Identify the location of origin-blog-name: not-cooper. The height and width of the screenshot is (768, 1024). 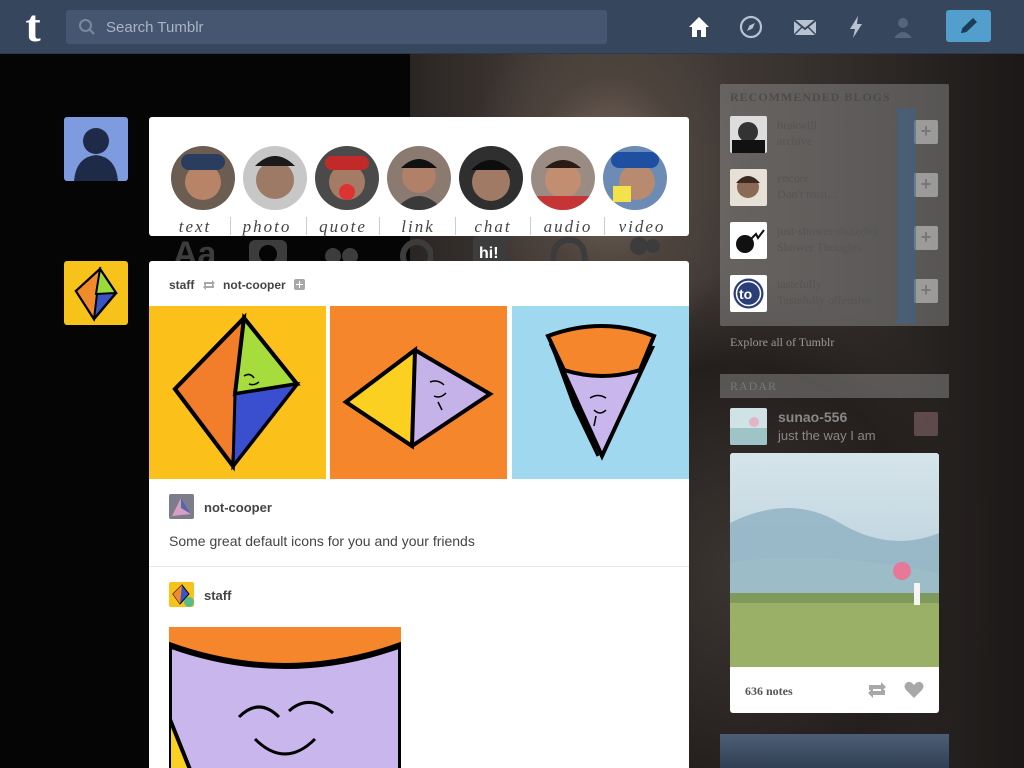
(254, 285).